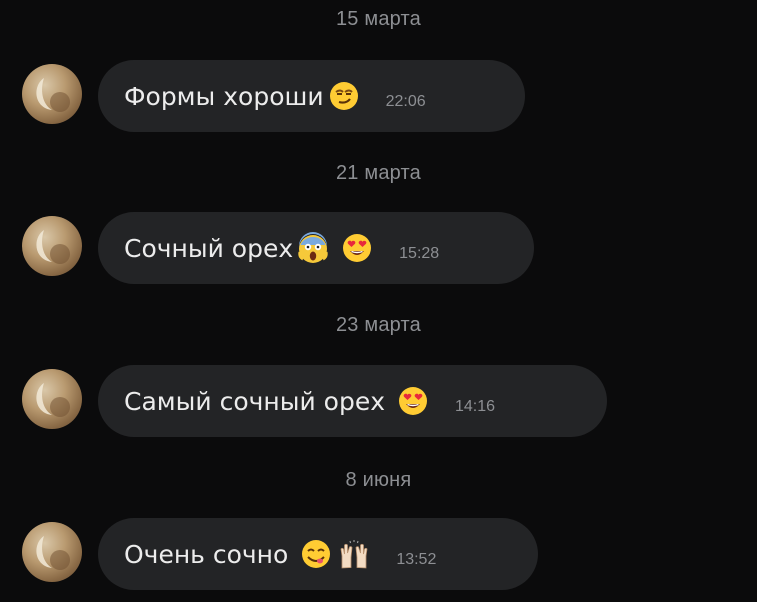 Image resolution: width=757 pixels, height=602 pixels. I want to click on message-row: Сочный орех 15:28, so click(378, 249).